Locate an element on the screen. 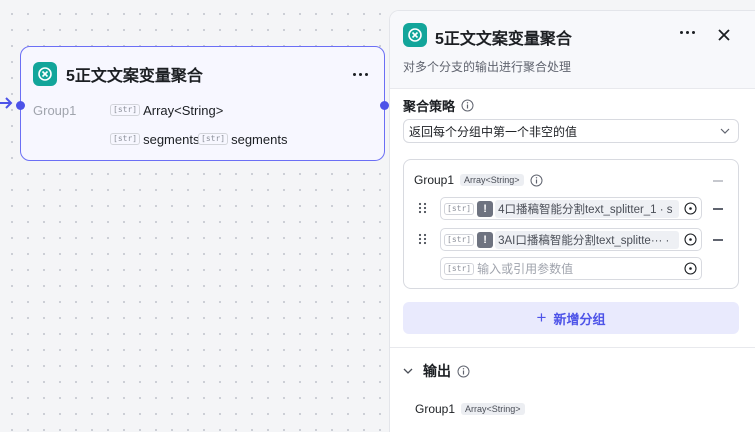 The width and height of the screenshot is (755, 432). strategy-select: 返回每个分组中第一个非空的值 is located at coordinates (571, 131).